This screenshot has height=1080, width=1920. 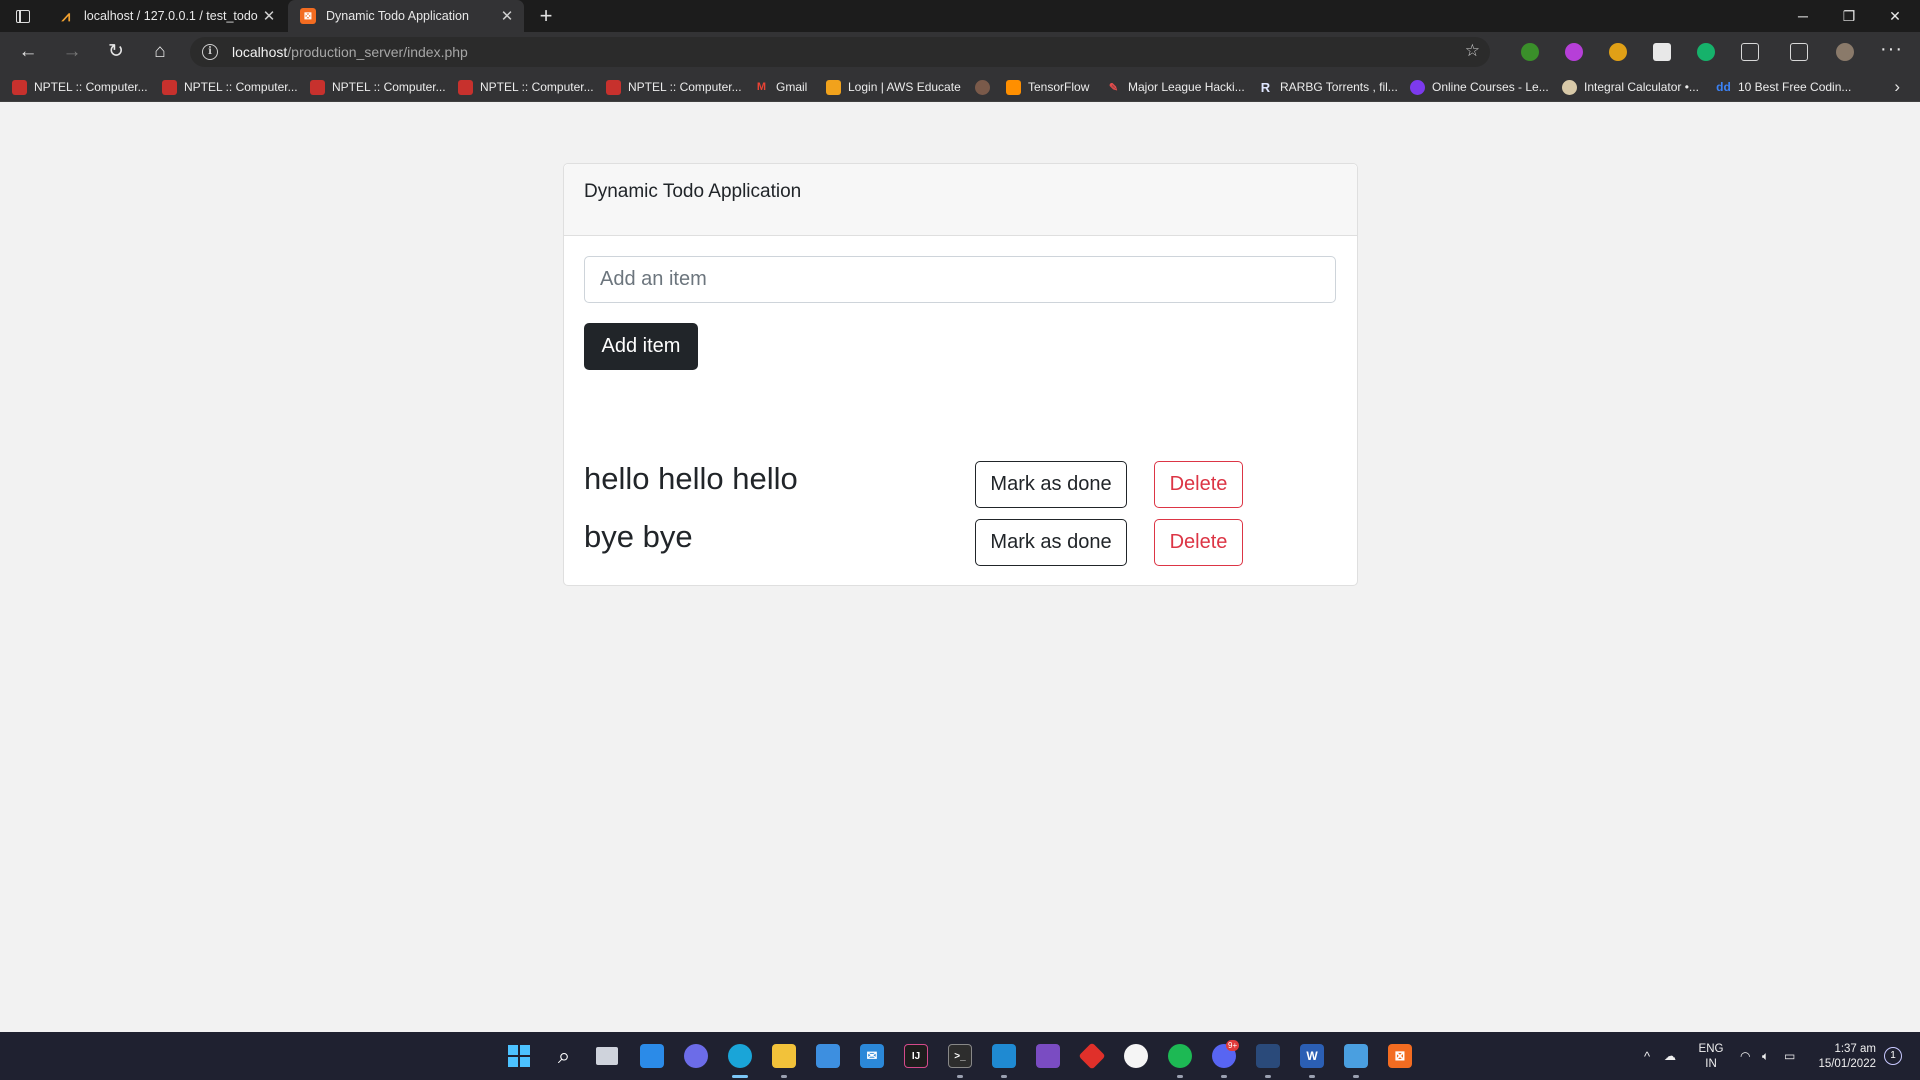 I want to click on clock: 1:37 am 15/01/2022, so click(x=1844, y=1057).